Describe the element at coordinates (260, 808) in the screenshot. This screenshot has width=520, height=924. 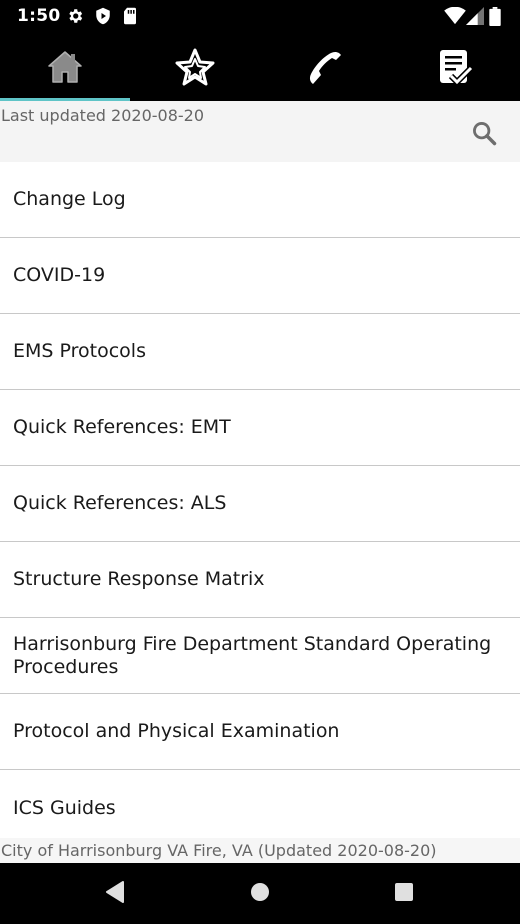
I see `list-item: ICS Guides` at that location.